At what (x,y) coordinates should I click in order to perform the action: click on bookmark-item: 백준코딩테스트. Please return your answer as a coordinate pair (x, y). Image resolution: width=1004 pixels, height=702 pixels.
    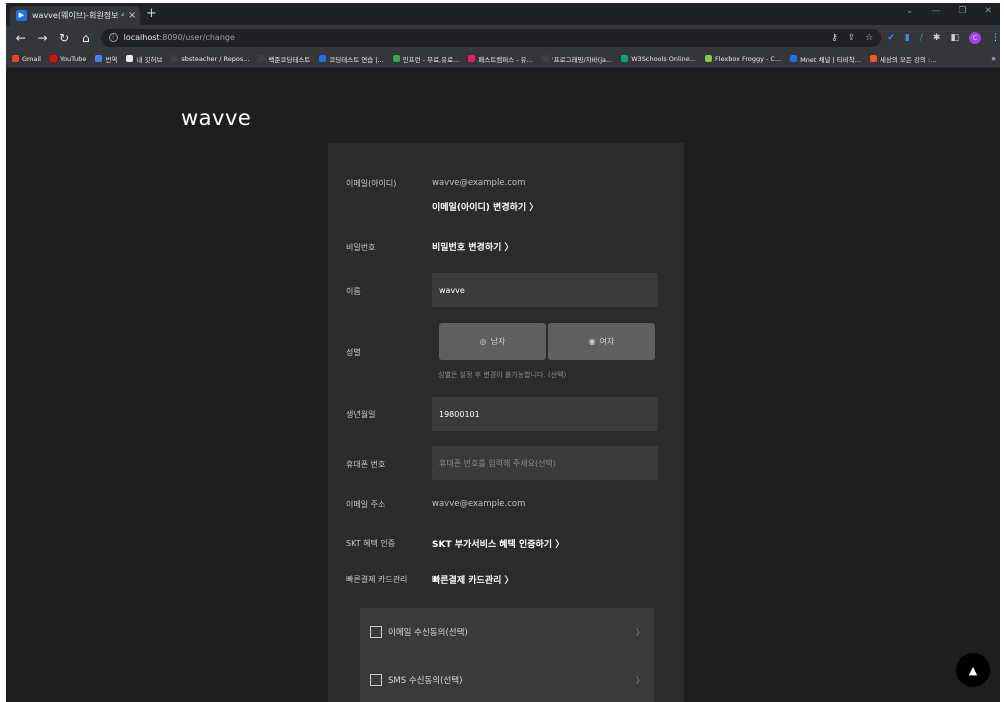
    Looking at the image, I should click on (284, 59).